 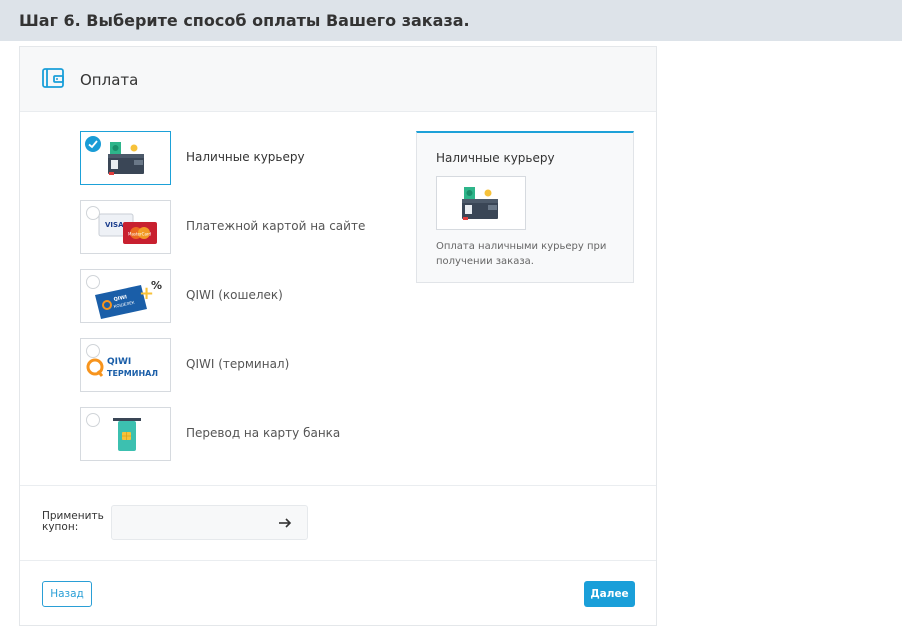 What do you see at coordinates (128, 299) in the screenshot?
I see `qiwi-wallet-icon: QIWI КОШЕЛЕК + %` at bounding box center [128, 299].